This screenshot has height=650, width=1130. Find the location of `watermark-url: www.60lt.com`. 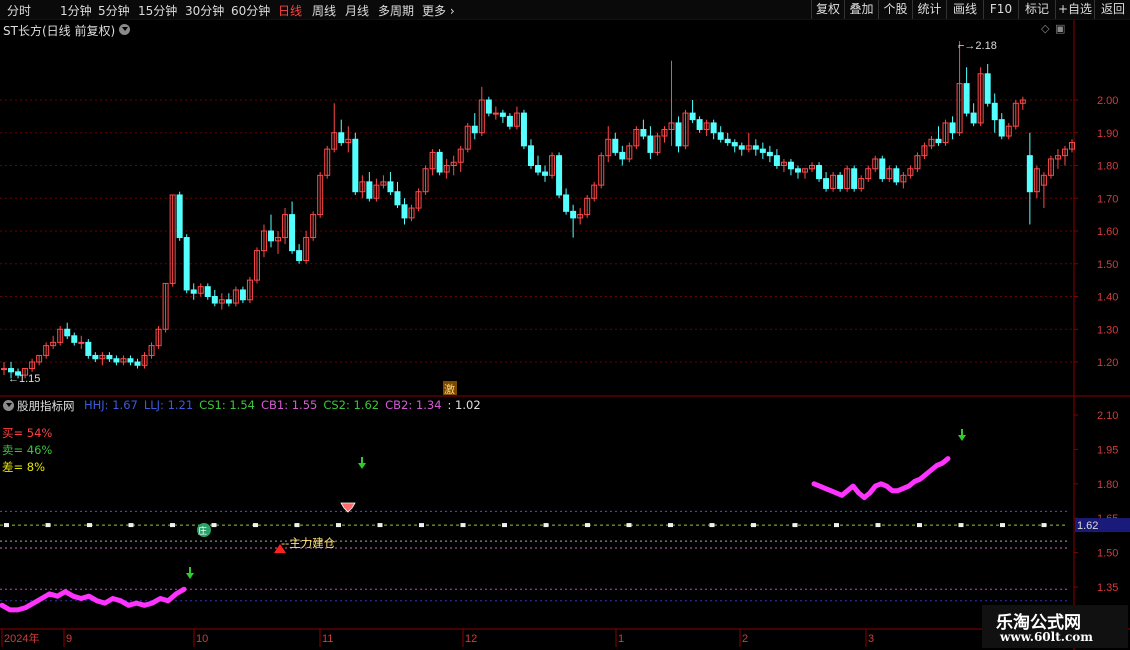

watermark-url: www.60lt.com is located at coordinates (1046, 637).